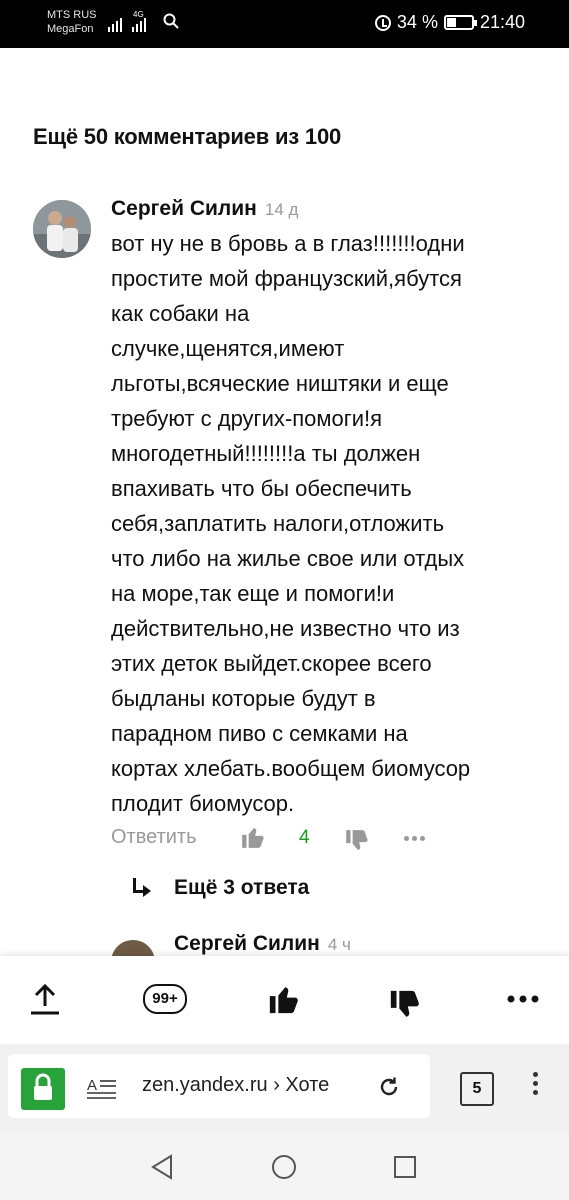 This screenshot has width=569, height=1200. What do you see at coordinates (72, 15) in the screenshot?
I see `carrier-primary: MTS RUS` at bounding box center [72, 15].